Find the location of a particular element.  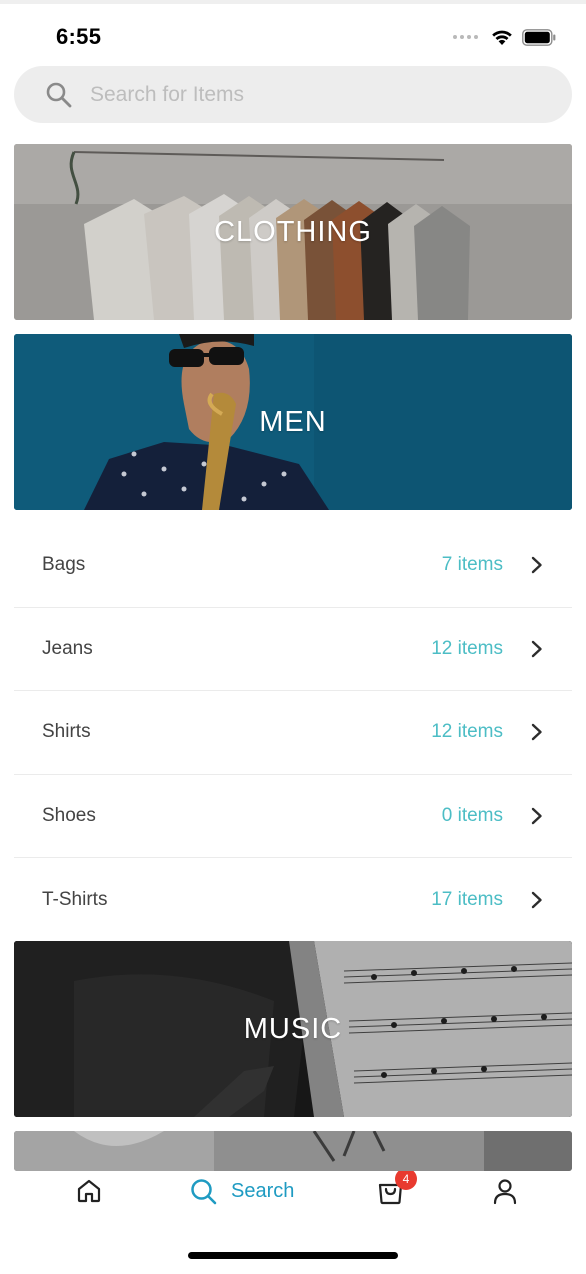

item-name: Shirts is located at coordinates (66, 732).